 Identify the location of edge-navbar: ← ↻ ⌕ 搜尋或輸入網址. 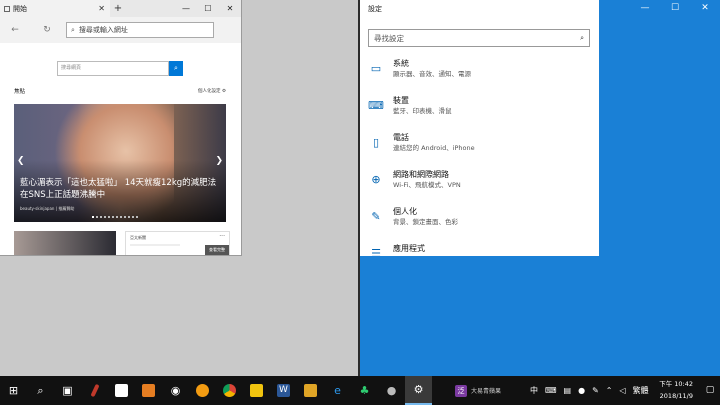
(120, 30).